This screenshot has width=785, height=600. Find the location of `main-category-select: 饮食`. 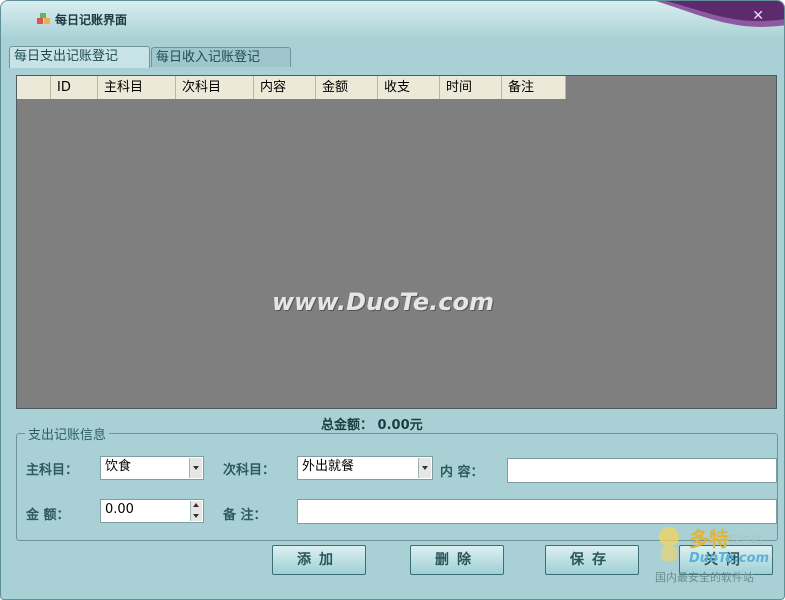

main-category-select: 饮食 is located at coordinates (152, 468).